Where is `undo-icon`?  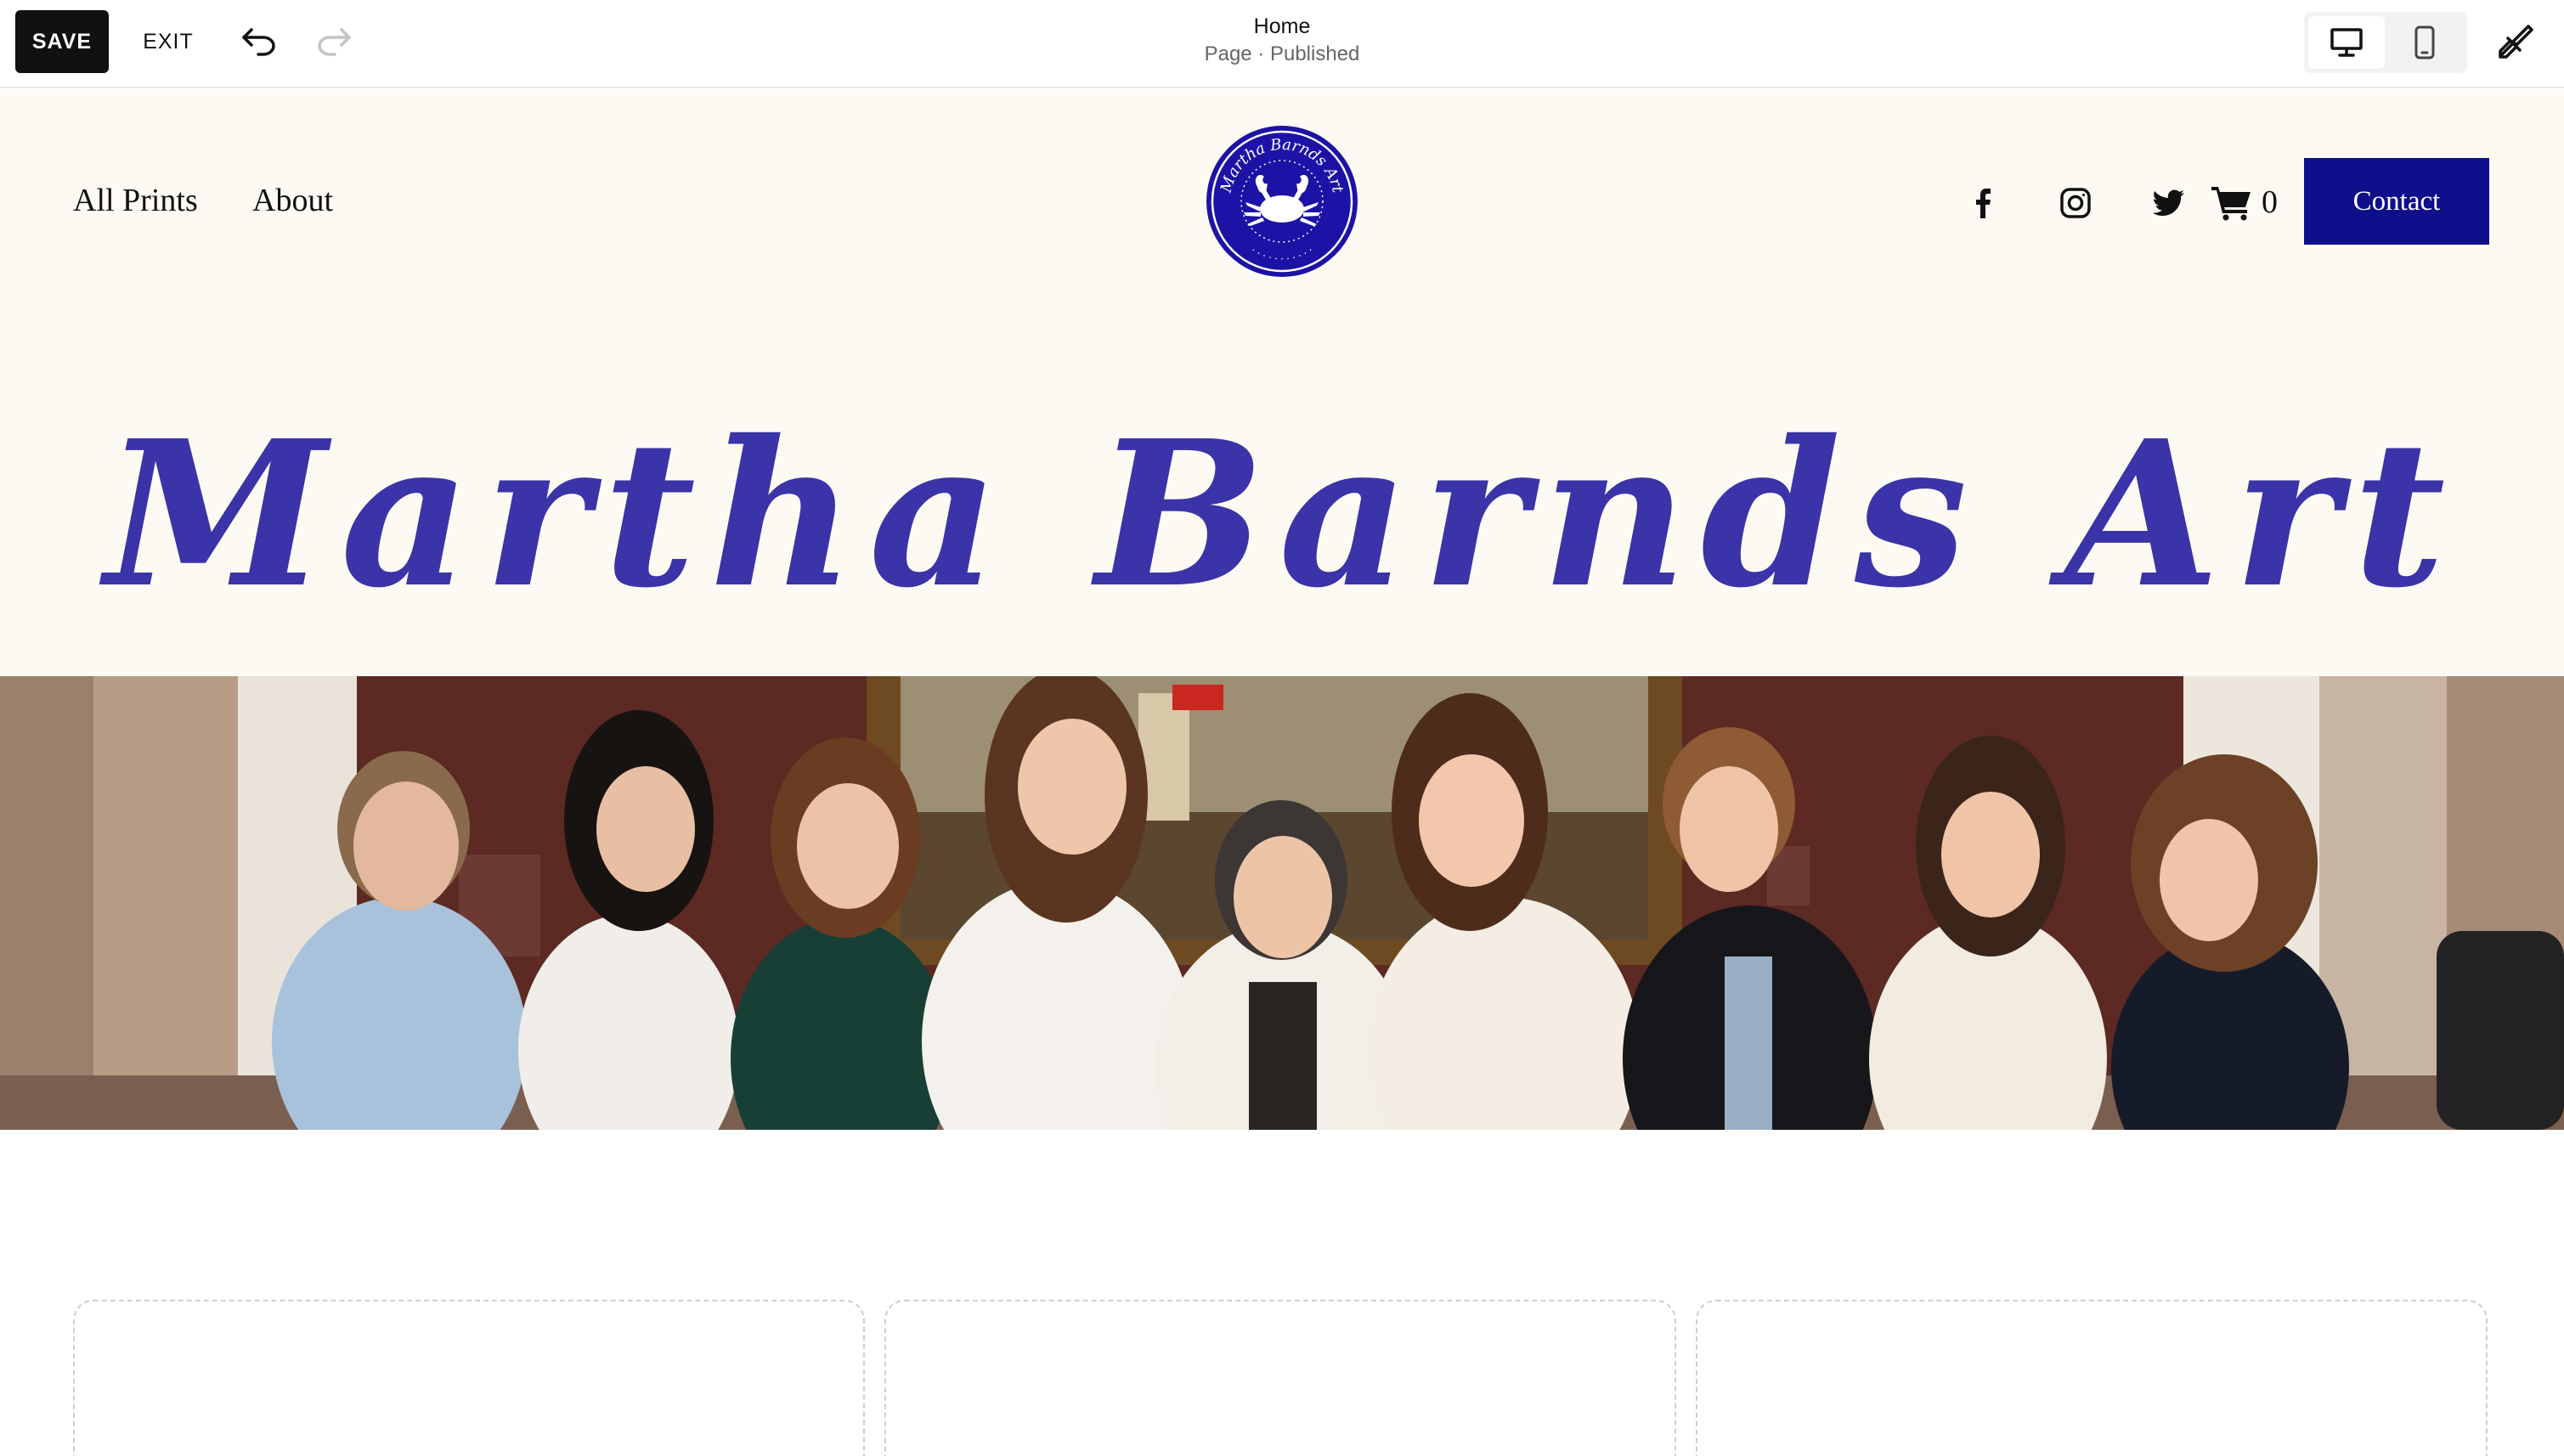 undo-icon is located at coordinates (259, 42).